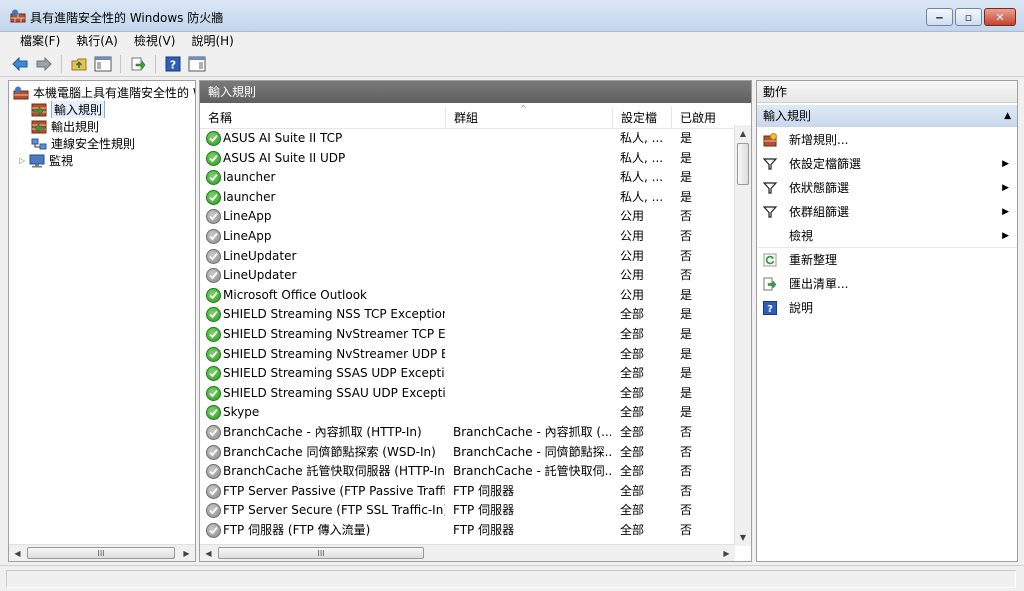 The image size is (1024, 591). Describe the element at coordinates (467, 159) in the screenshot. I see `rule-row: ASUS AI Suite II UDP 私人, ... 是` at that location.